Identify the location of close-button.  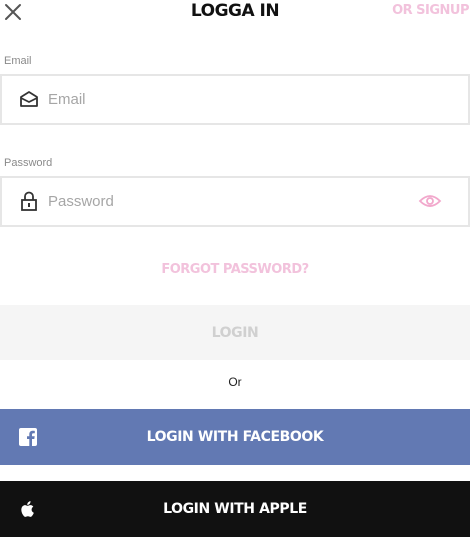
(13, 12).